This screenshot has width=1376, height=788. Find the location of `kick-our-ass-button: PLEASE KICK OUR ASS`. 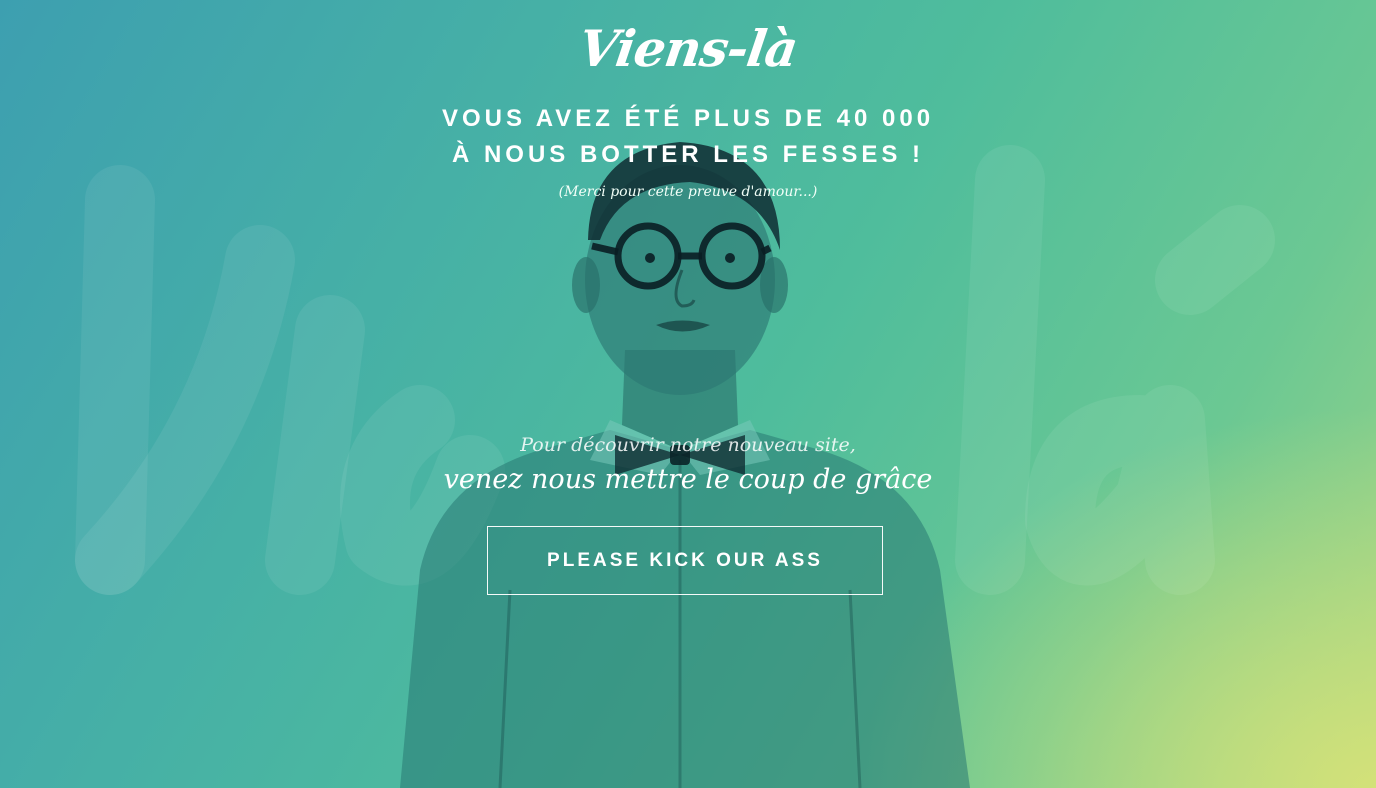

kick-our-ass-button: PLEASE KICK OUR ASS is located at coordinates (685, 560).